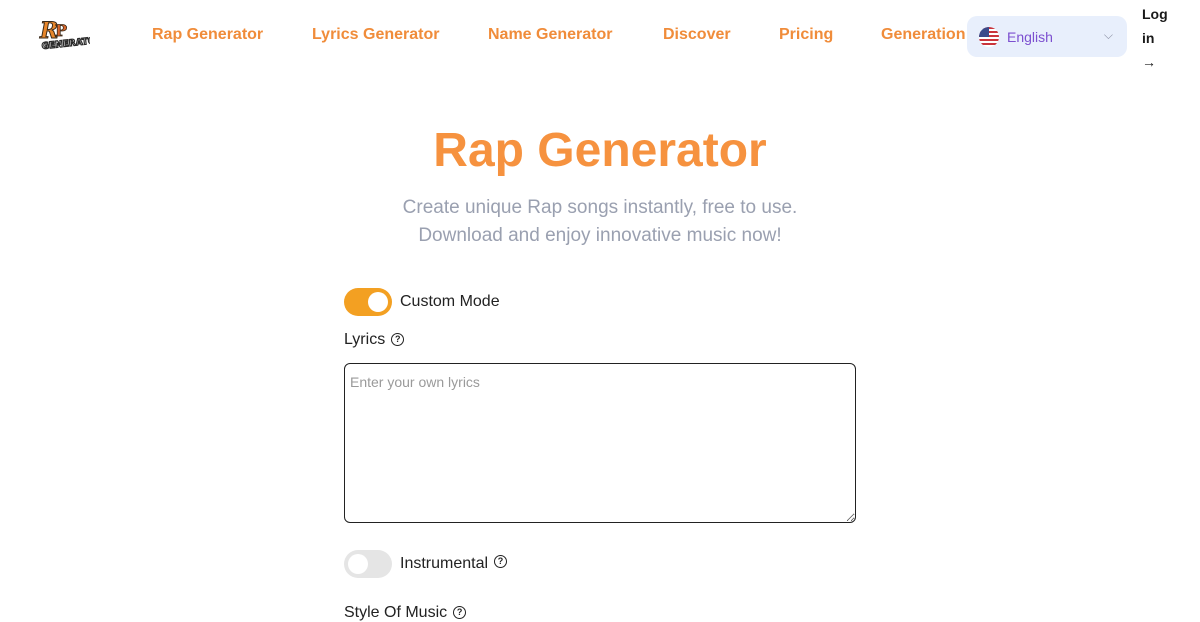 The image size is (1200, 622). I want to click on nav-discover: Discover, so click(697, 35).